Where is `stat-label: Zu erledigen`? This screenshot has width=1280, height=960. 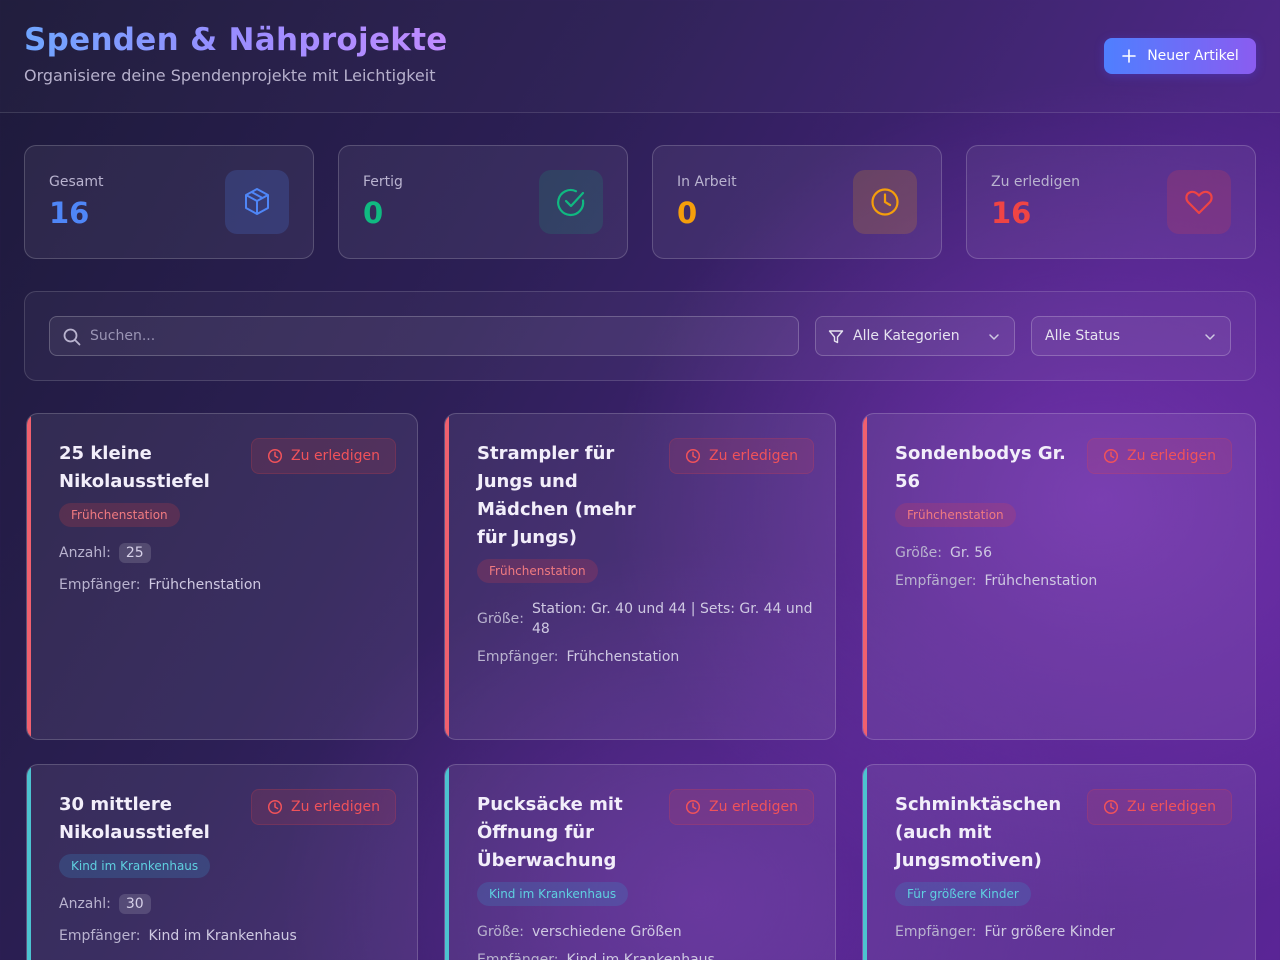 stat-label: Zu erledigen is located at coordinates (1035, 182).